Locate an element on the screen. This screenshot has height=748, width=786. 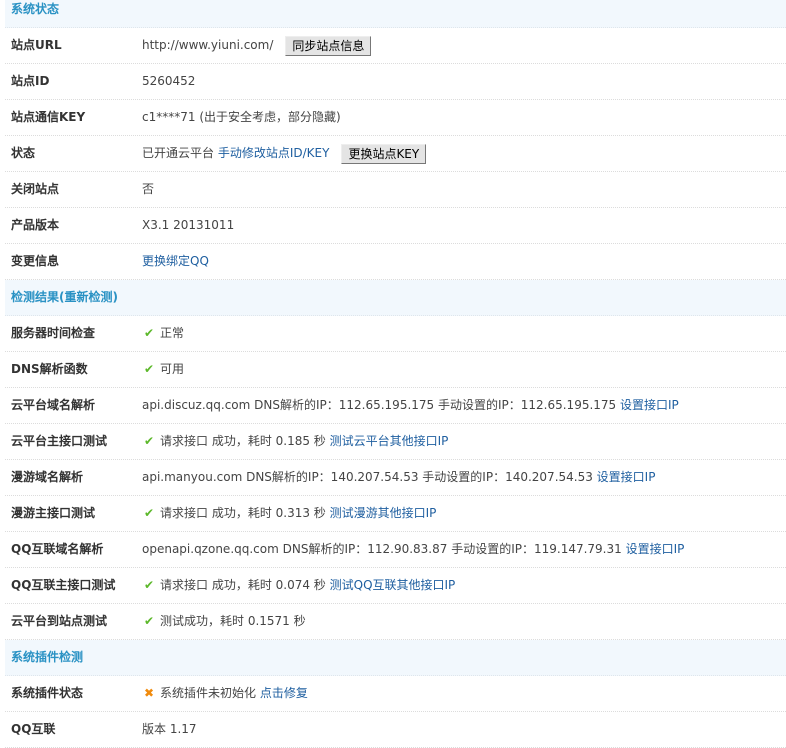
row-value: ✔ 测试成功，耗时 0.1571 秒 is located at coordinates (224, 621).